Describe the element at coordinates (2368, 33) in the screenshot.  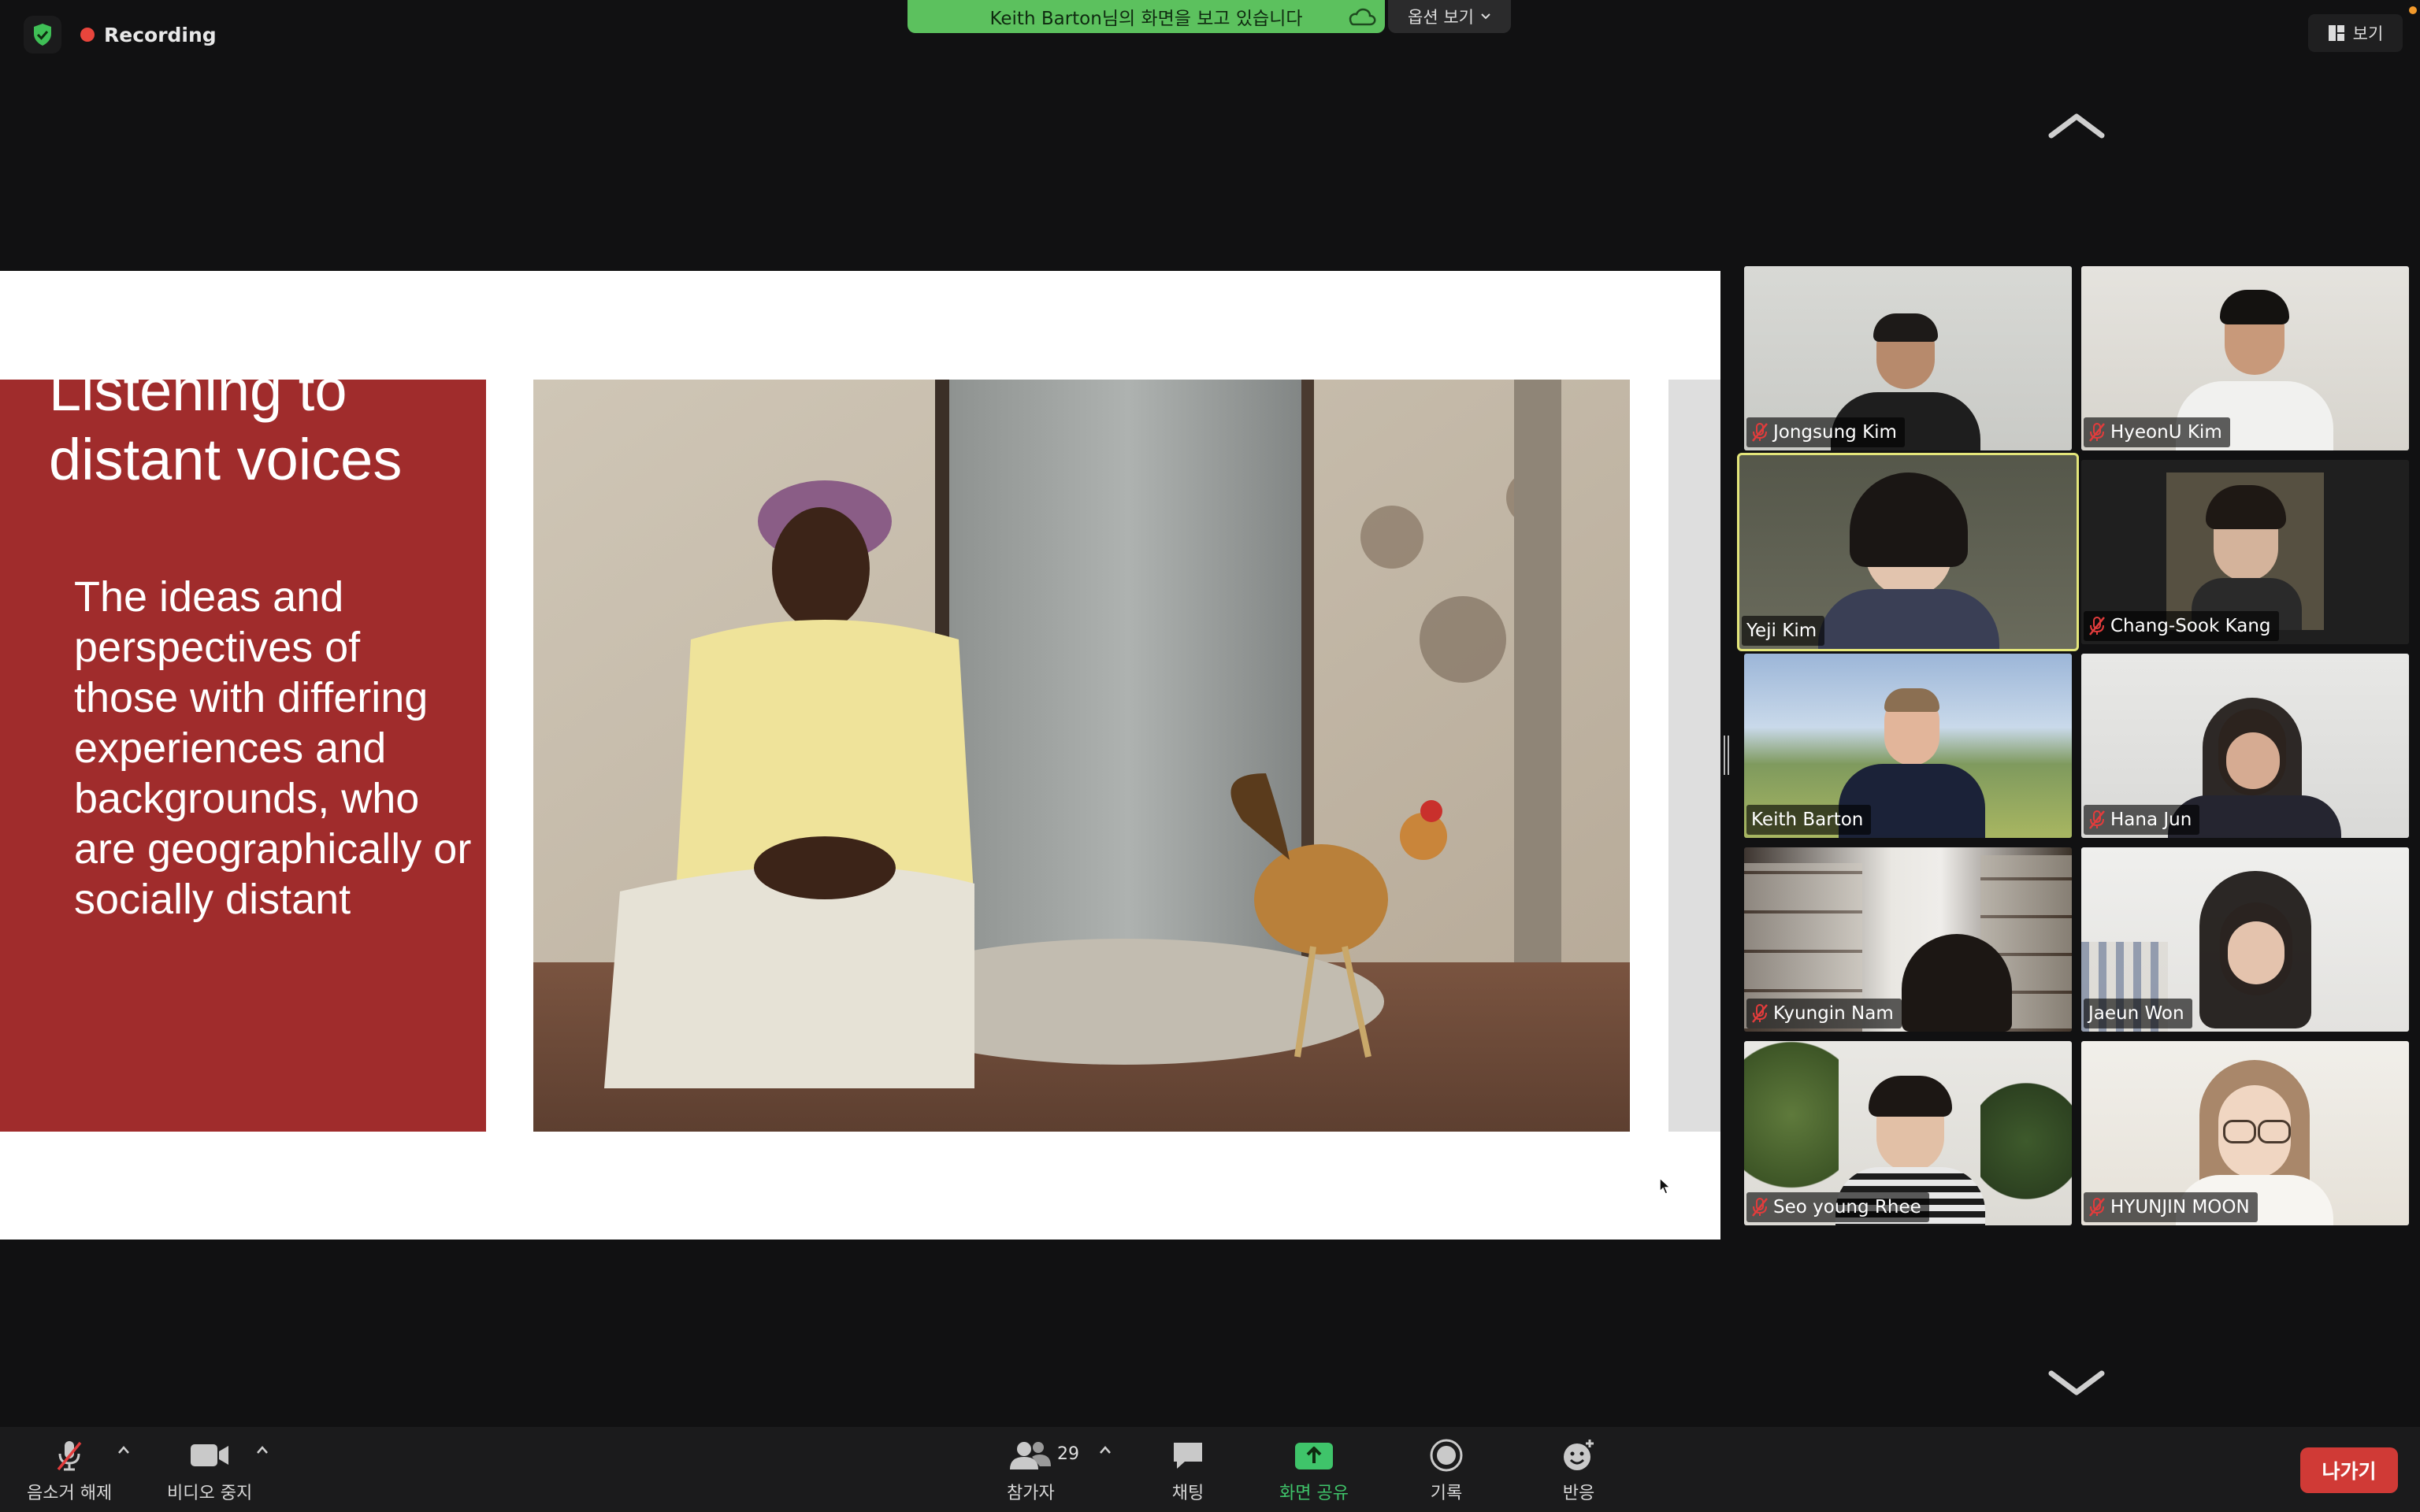
I see `view-label: 보기` at that location.